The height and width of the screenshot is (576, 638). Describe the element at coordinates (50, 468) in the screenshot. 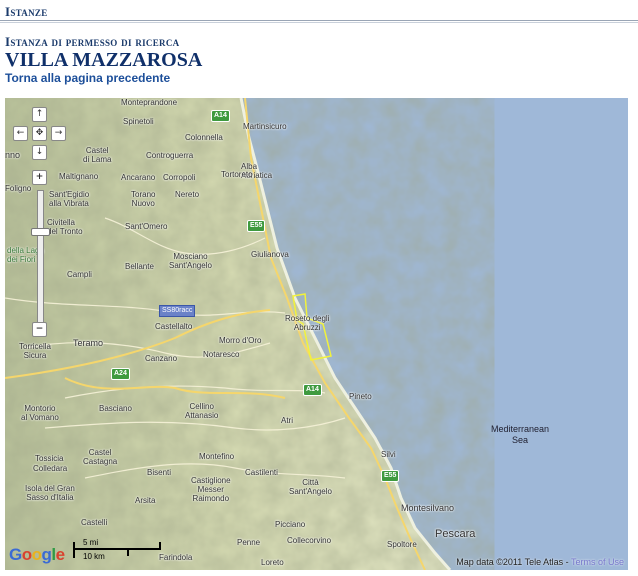

I see `place-label: Colledara` at that location.